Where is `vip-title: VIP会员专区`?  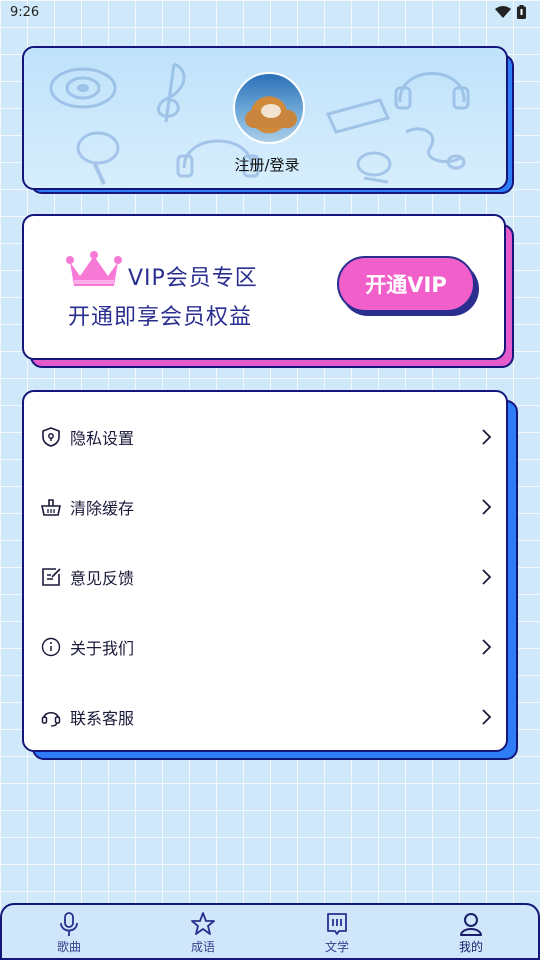 vip-title: VIP会员专区 is located at coordinates (193, 278).